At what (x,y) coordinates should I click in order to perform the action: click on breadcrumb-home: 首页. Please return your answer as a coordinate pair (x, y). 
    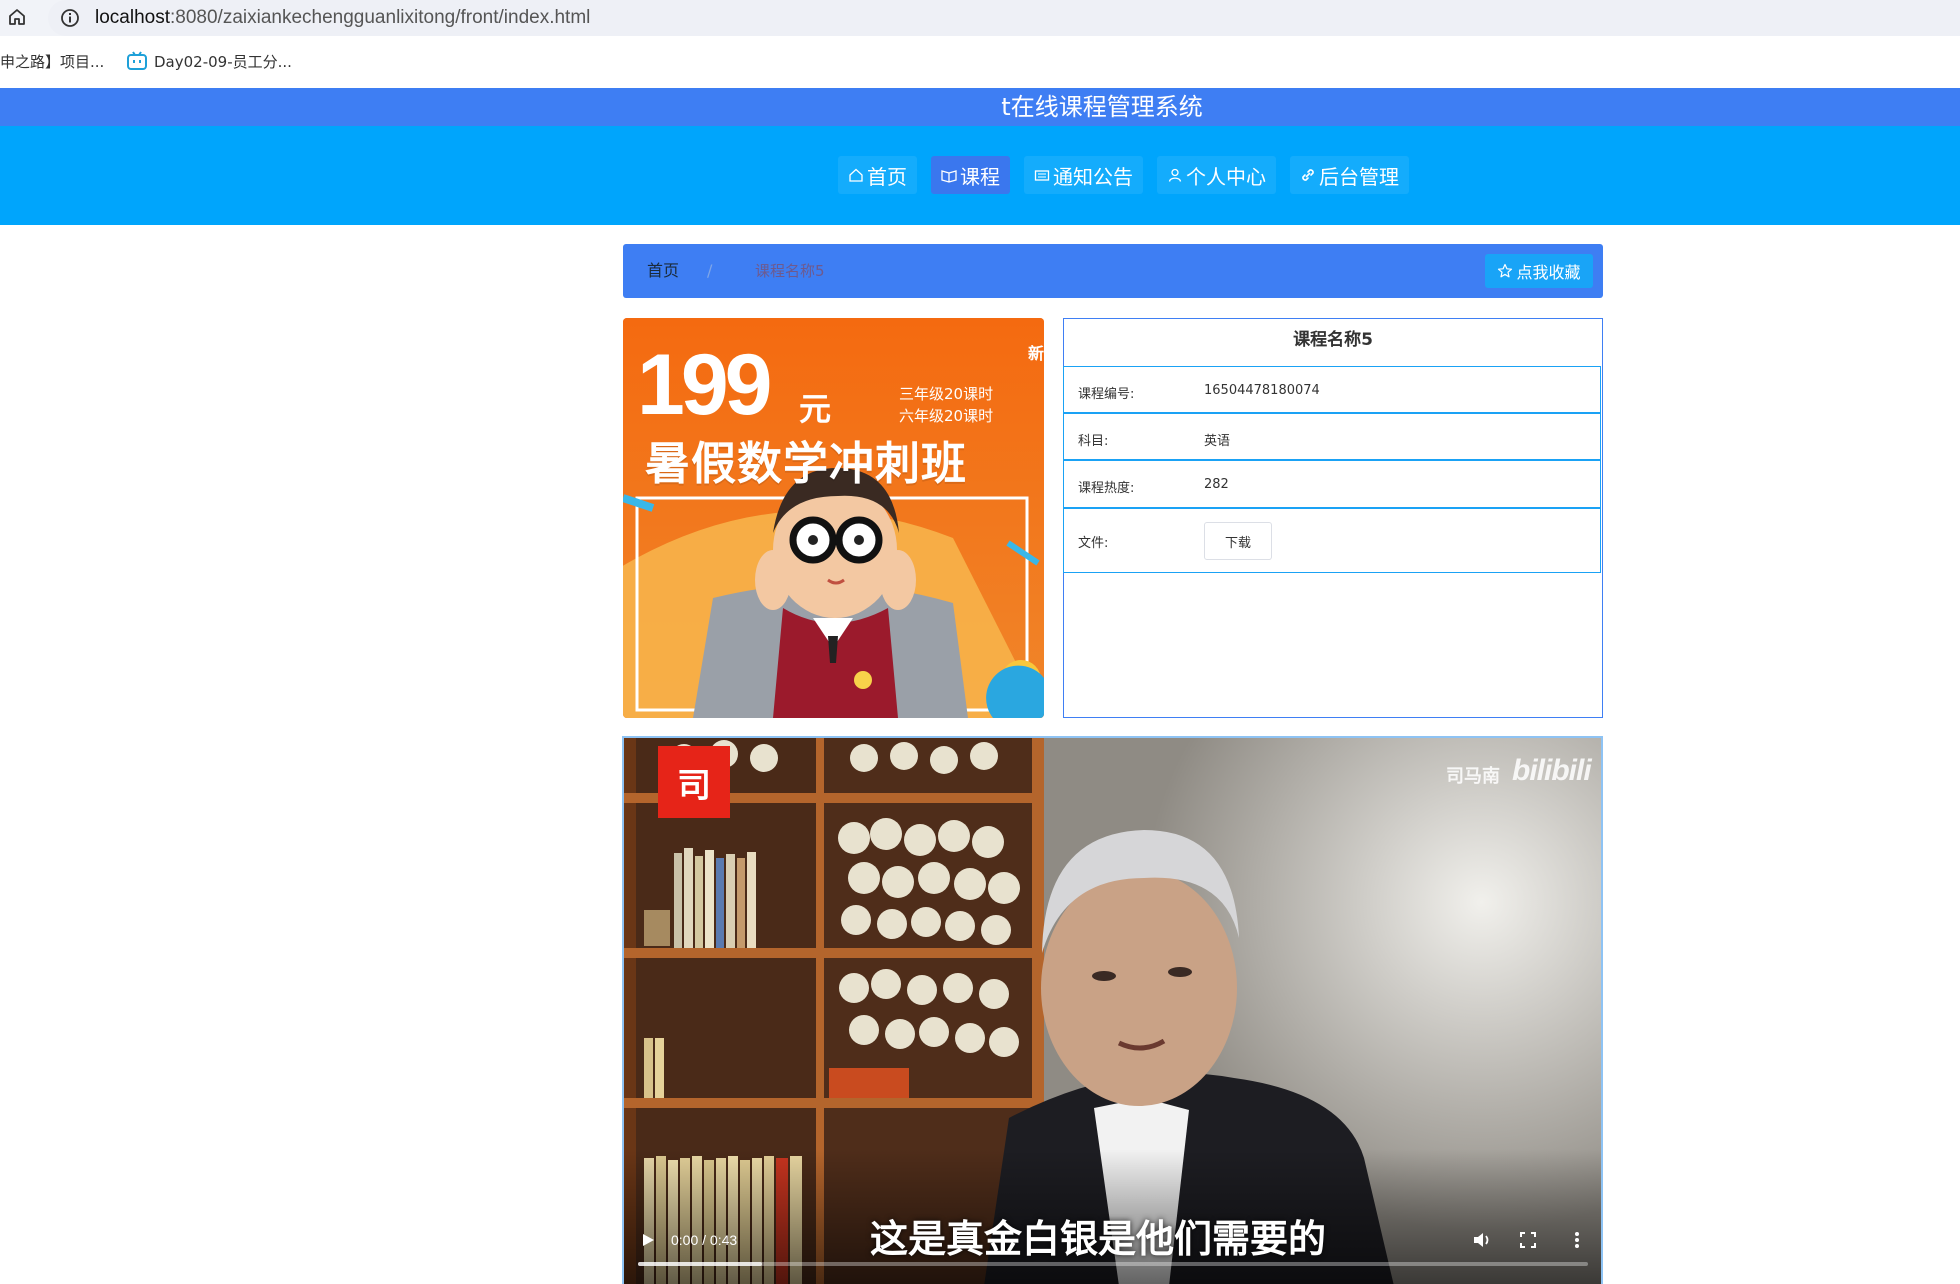
    Looking at the image, I should click on (663, 271).